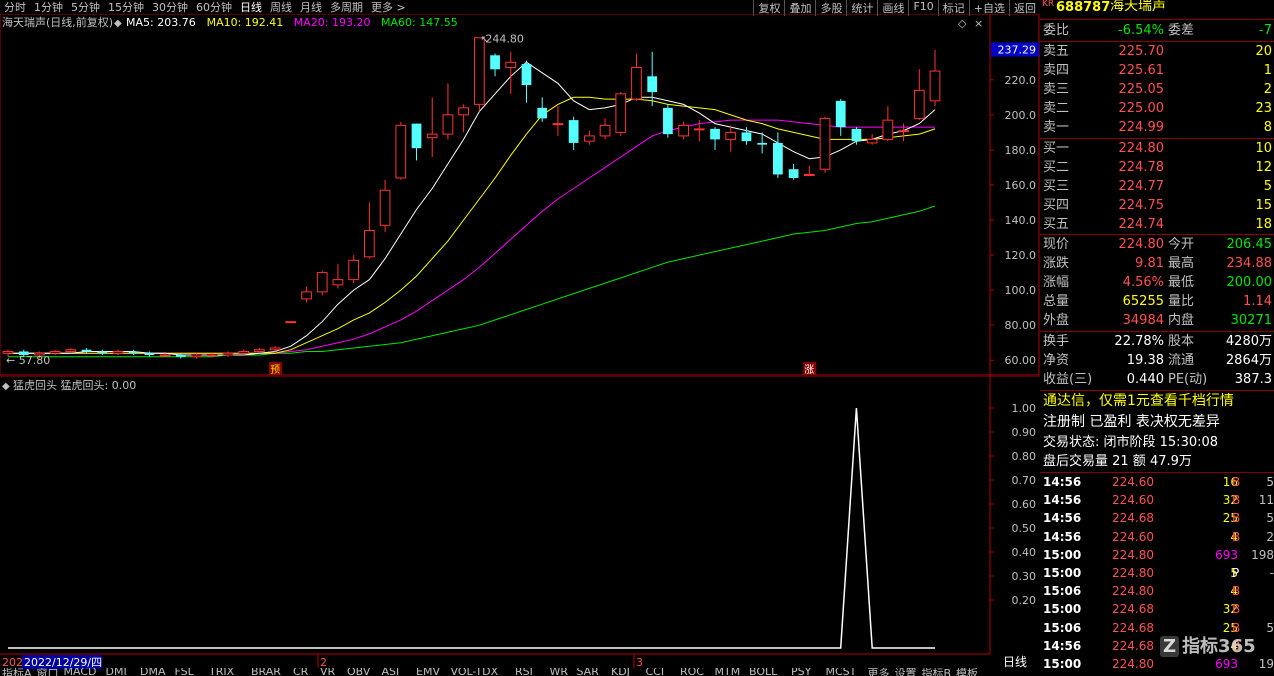  Describe the element at coordinates (879, 672) in the screenshot. I see `indicator-tab: 更多` at that location.